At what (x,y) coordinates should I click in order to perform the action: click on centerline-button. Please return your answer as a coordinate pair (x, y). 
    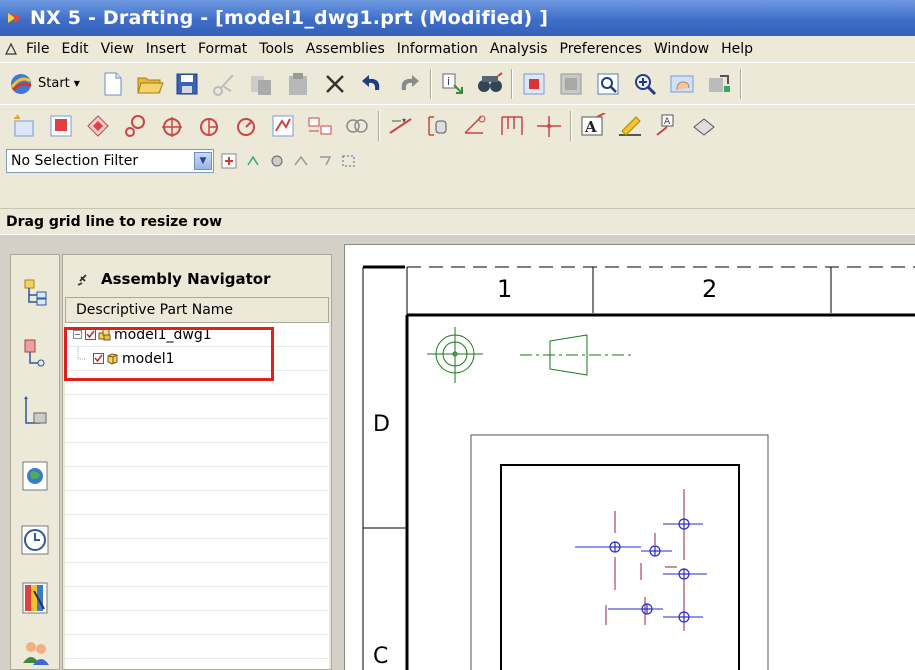
    Looking at the image, I should click on (512, 126).